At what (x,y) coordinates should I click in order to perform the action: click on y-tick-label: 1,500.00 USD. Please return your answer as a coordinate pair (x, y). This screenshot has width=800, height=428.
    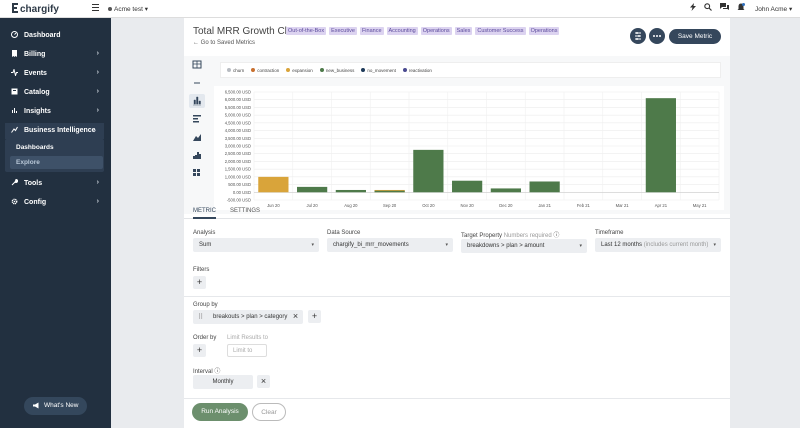
    Looking at the image, I should click on (238, 169).